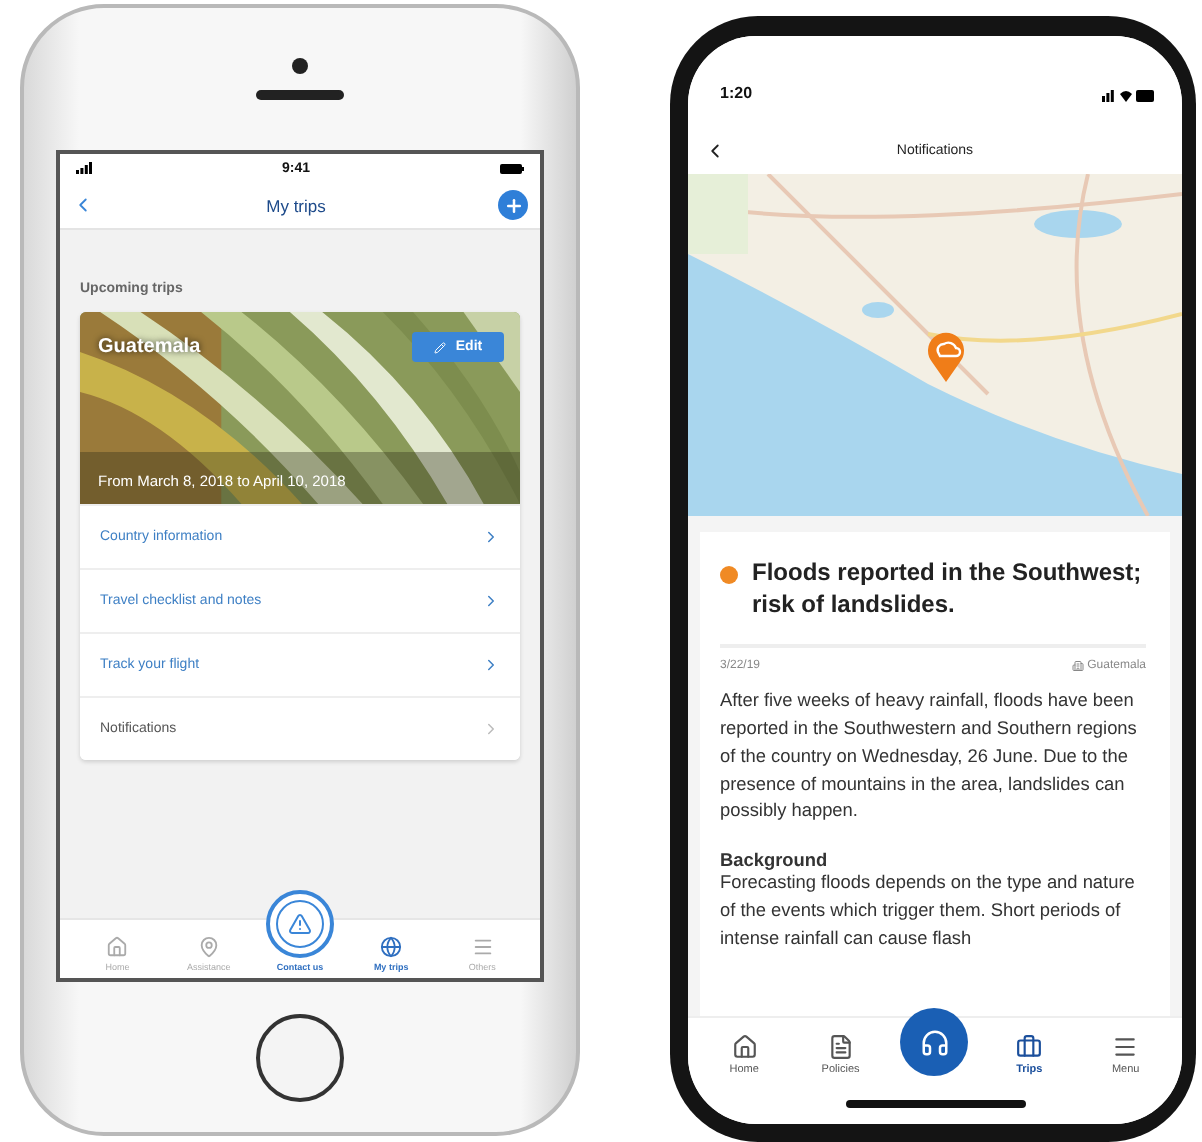  I want to click on status-time: 1:20, so click(736, 93).